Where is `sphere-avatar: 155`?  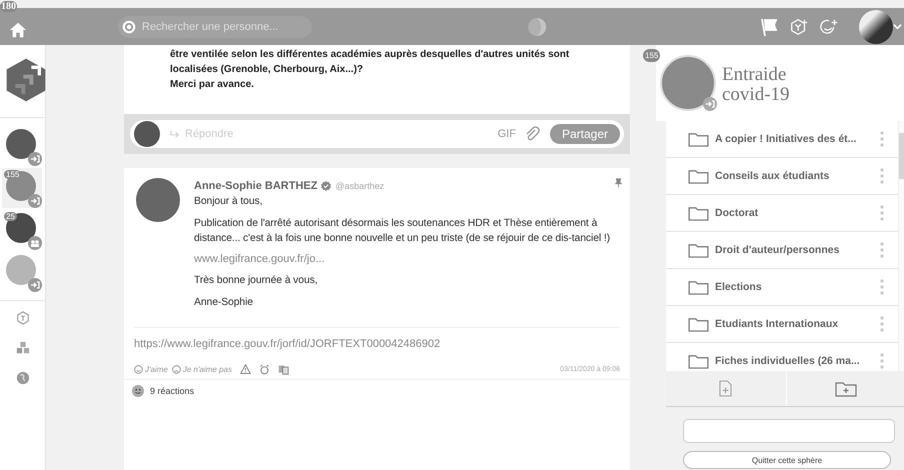 sphere-avatar: 155 is located at coordinates (22, 188).